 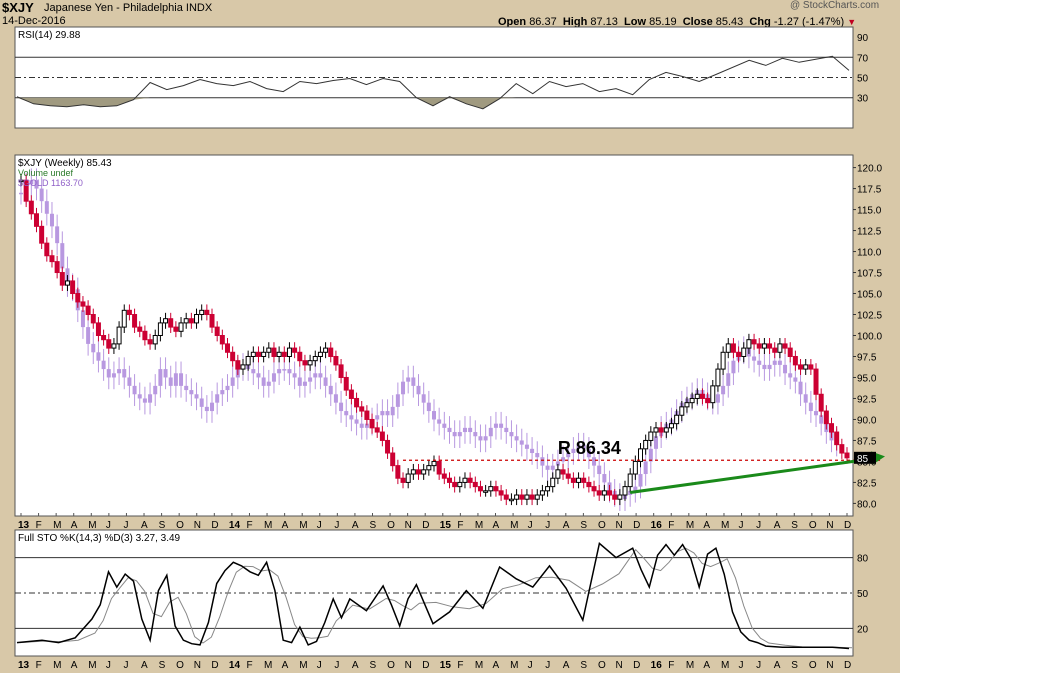 I want to click on rsi-panel, so click(x=434, y=77).